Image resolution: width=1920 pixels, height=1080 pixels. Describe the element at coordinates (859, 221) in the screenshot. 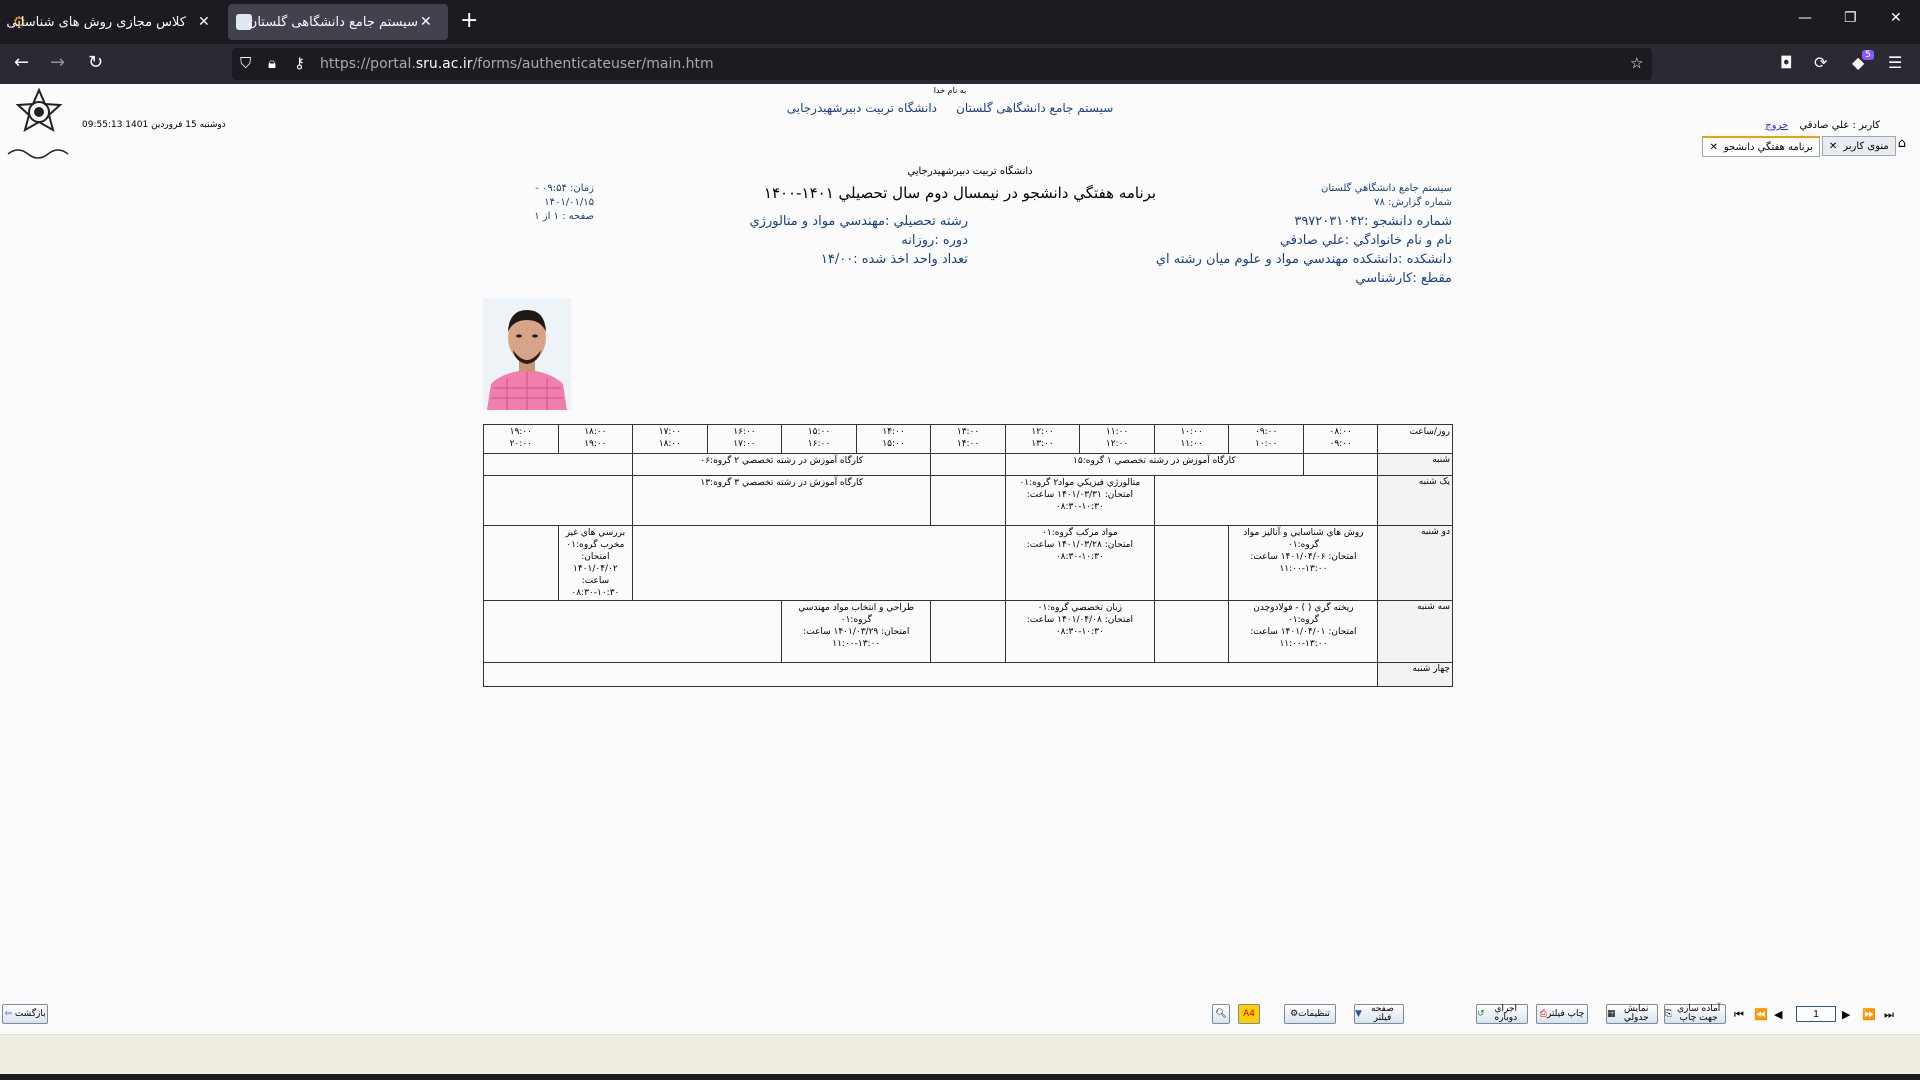

I see `student-field: رشته تحصيلي :مهندسي مواد و متالورژي` at that location.